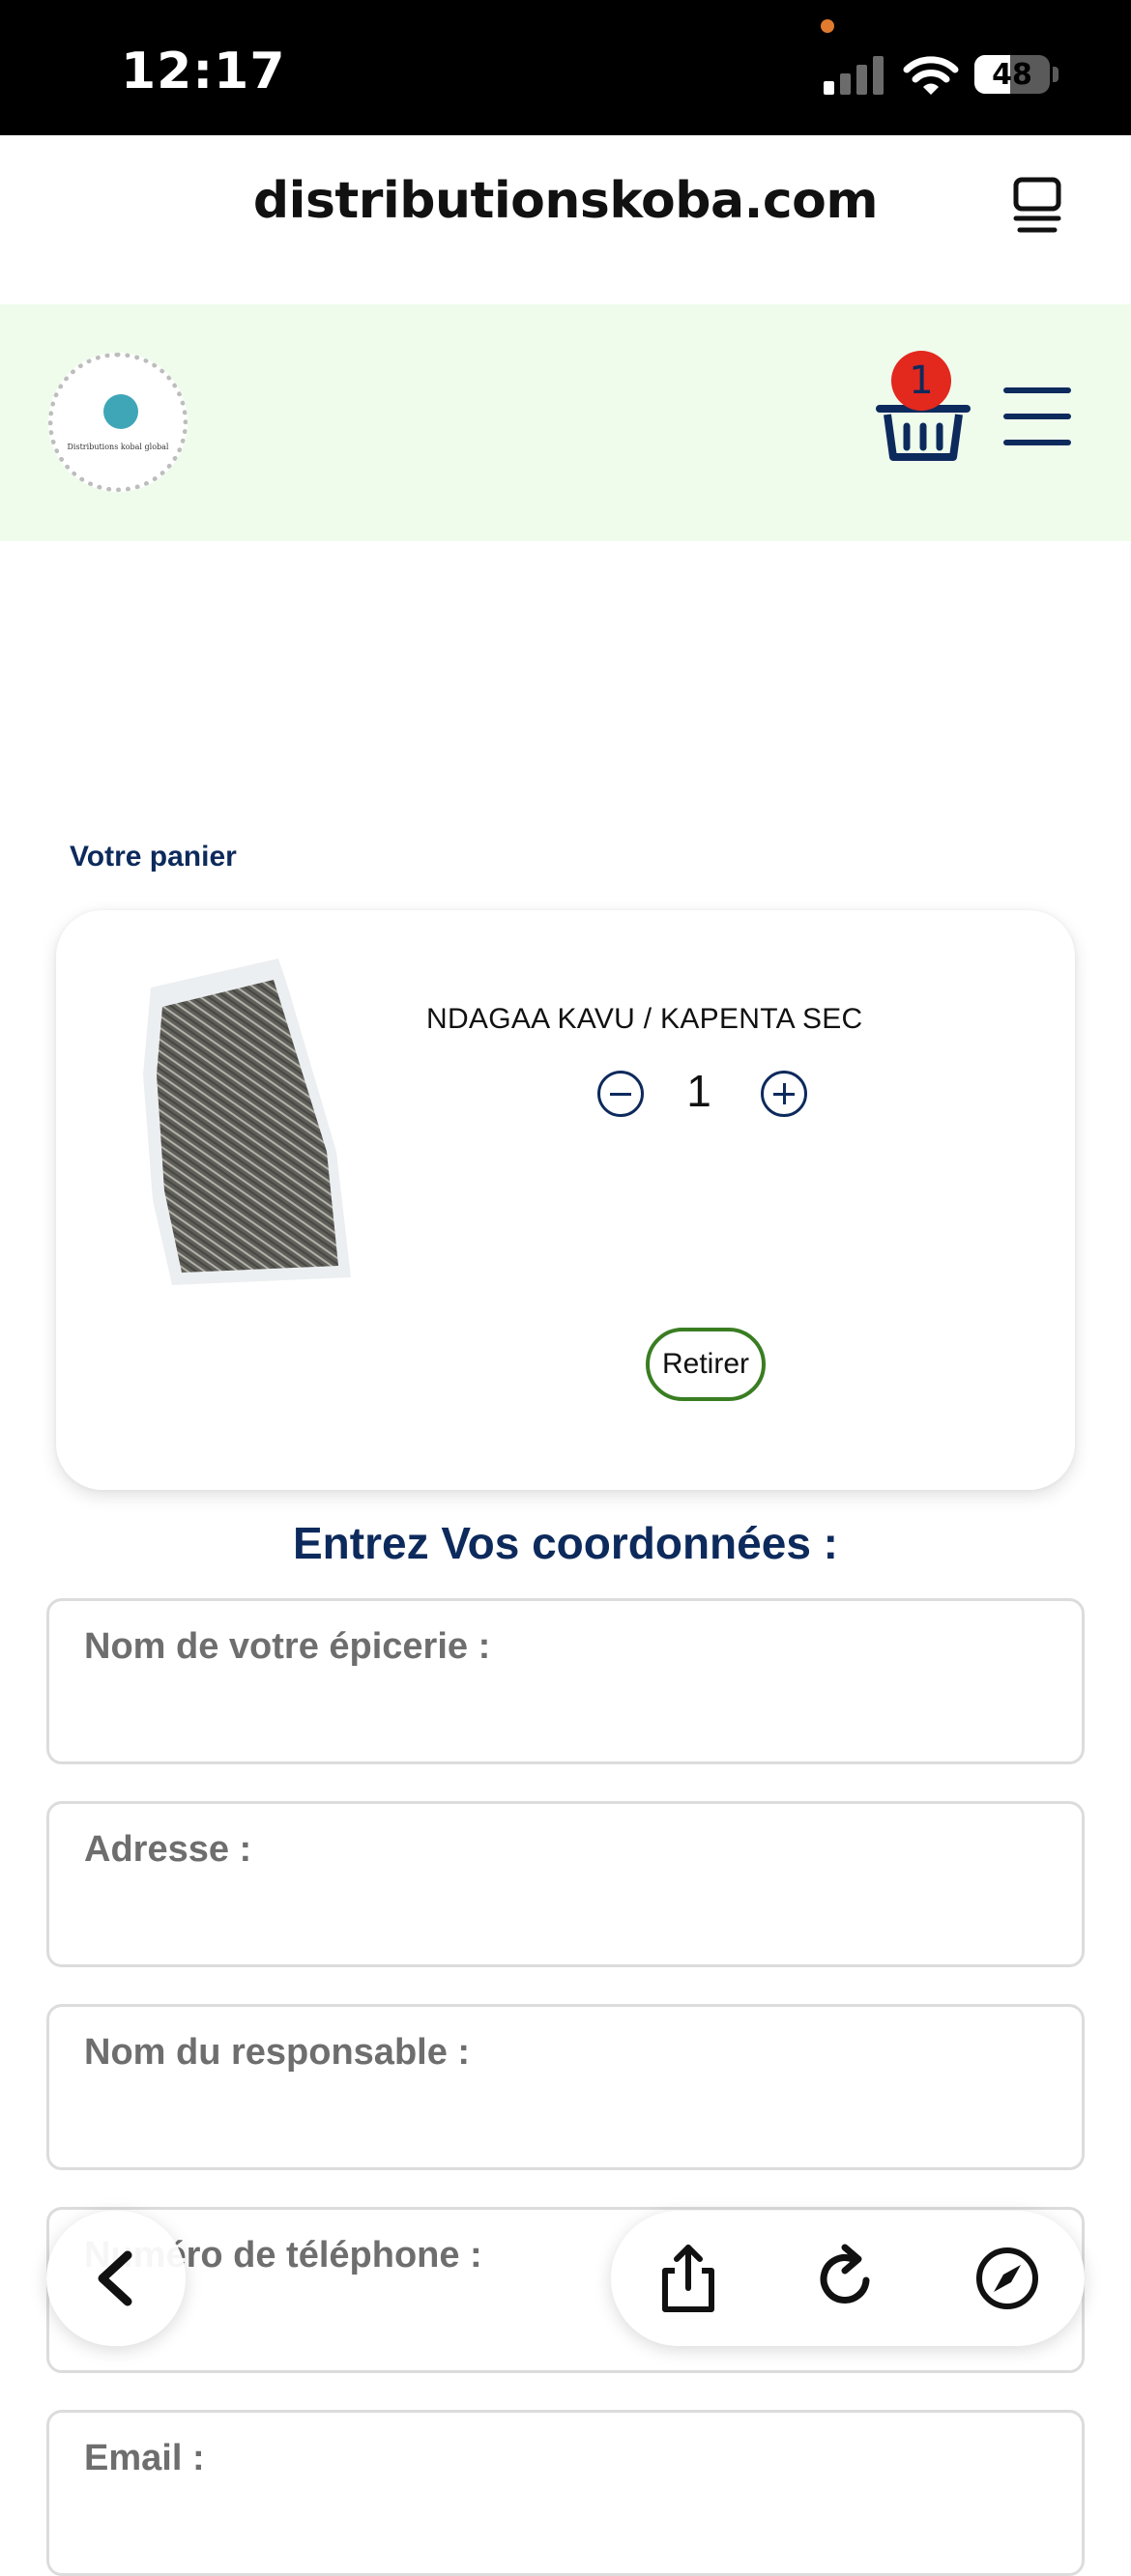 The width and height of the screenshot is (1131, 2576). Describe the element at coordinates (1037, 206) in the screenshot. I see `tabs-icon` at that location.